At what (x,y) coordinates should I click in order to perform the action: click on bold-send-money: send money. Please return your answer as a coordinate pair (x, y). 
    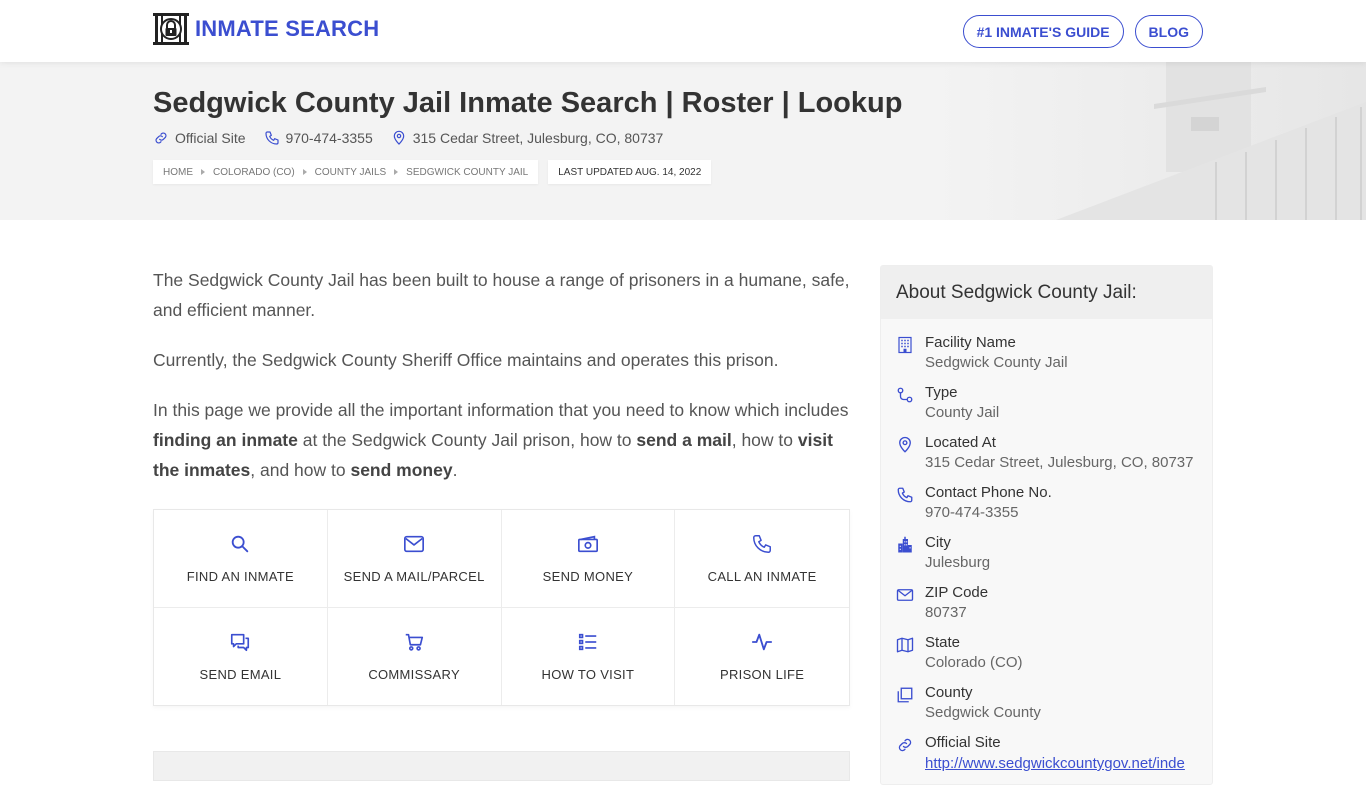
    Looking at the image, I should click on (401, 470).